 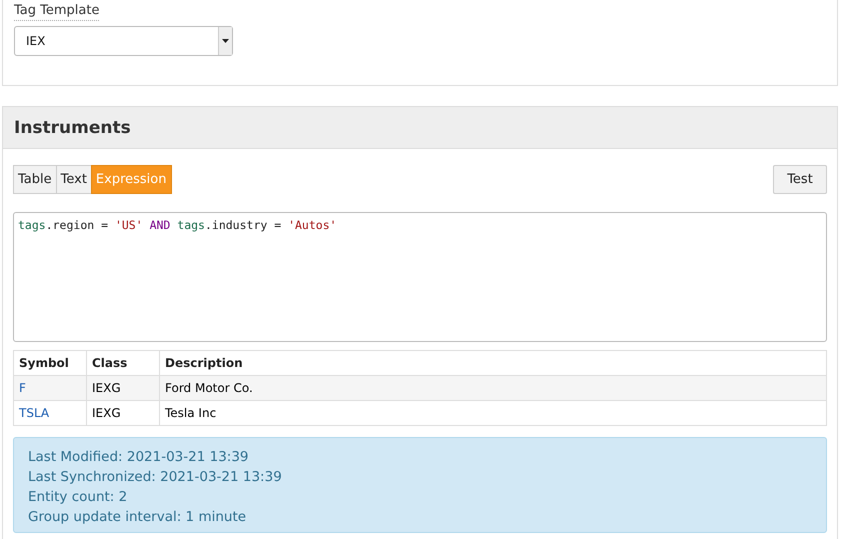 What do you see at coordinates (35, 179) in the screenshot?
I see `tab: Table` at bounding box center [35, 179].